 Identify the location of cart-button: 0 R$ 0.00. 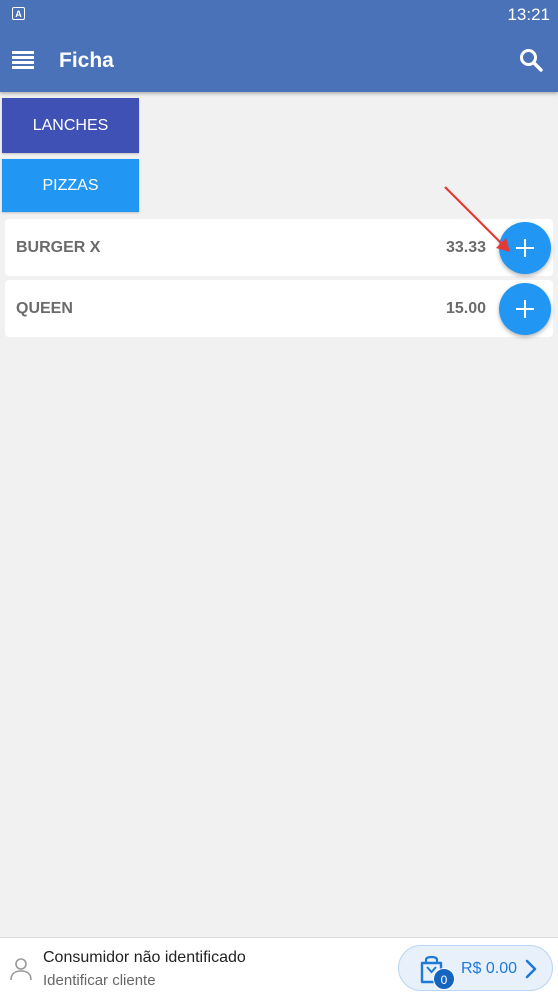
(475, 968).